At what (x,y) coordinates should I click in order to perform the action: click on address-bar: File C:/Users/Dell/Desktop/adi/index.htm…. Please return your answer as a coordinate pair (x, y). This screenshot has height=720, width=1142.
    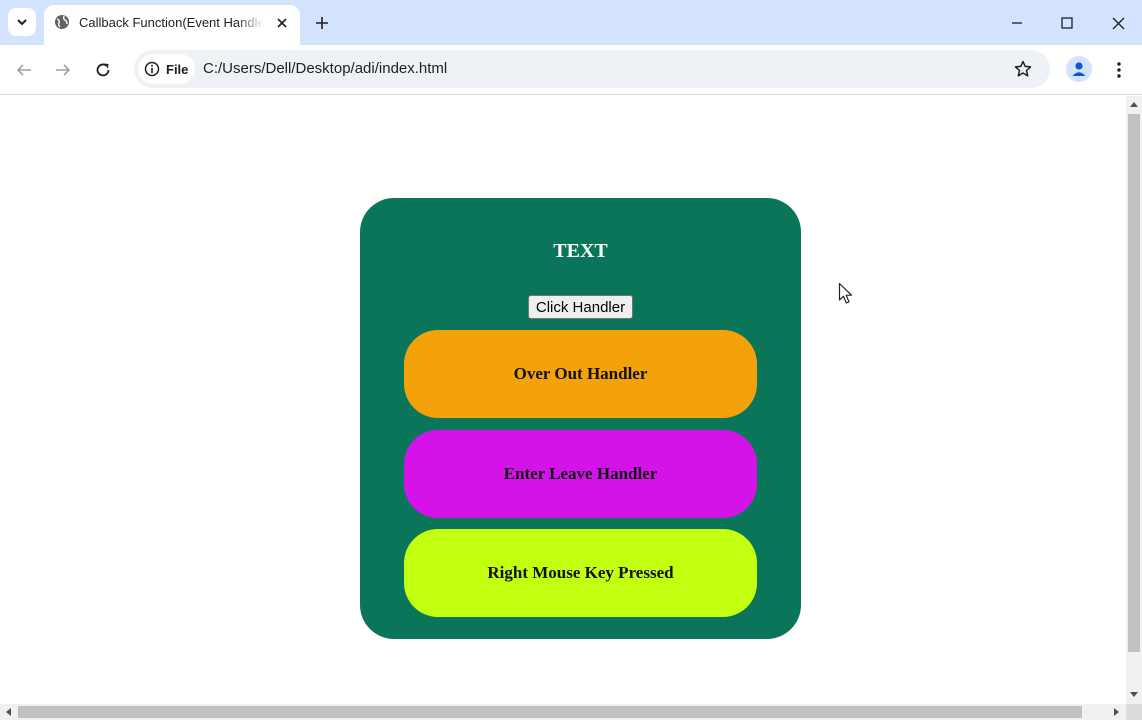
    Looking at the image, I should click on (592, 69).